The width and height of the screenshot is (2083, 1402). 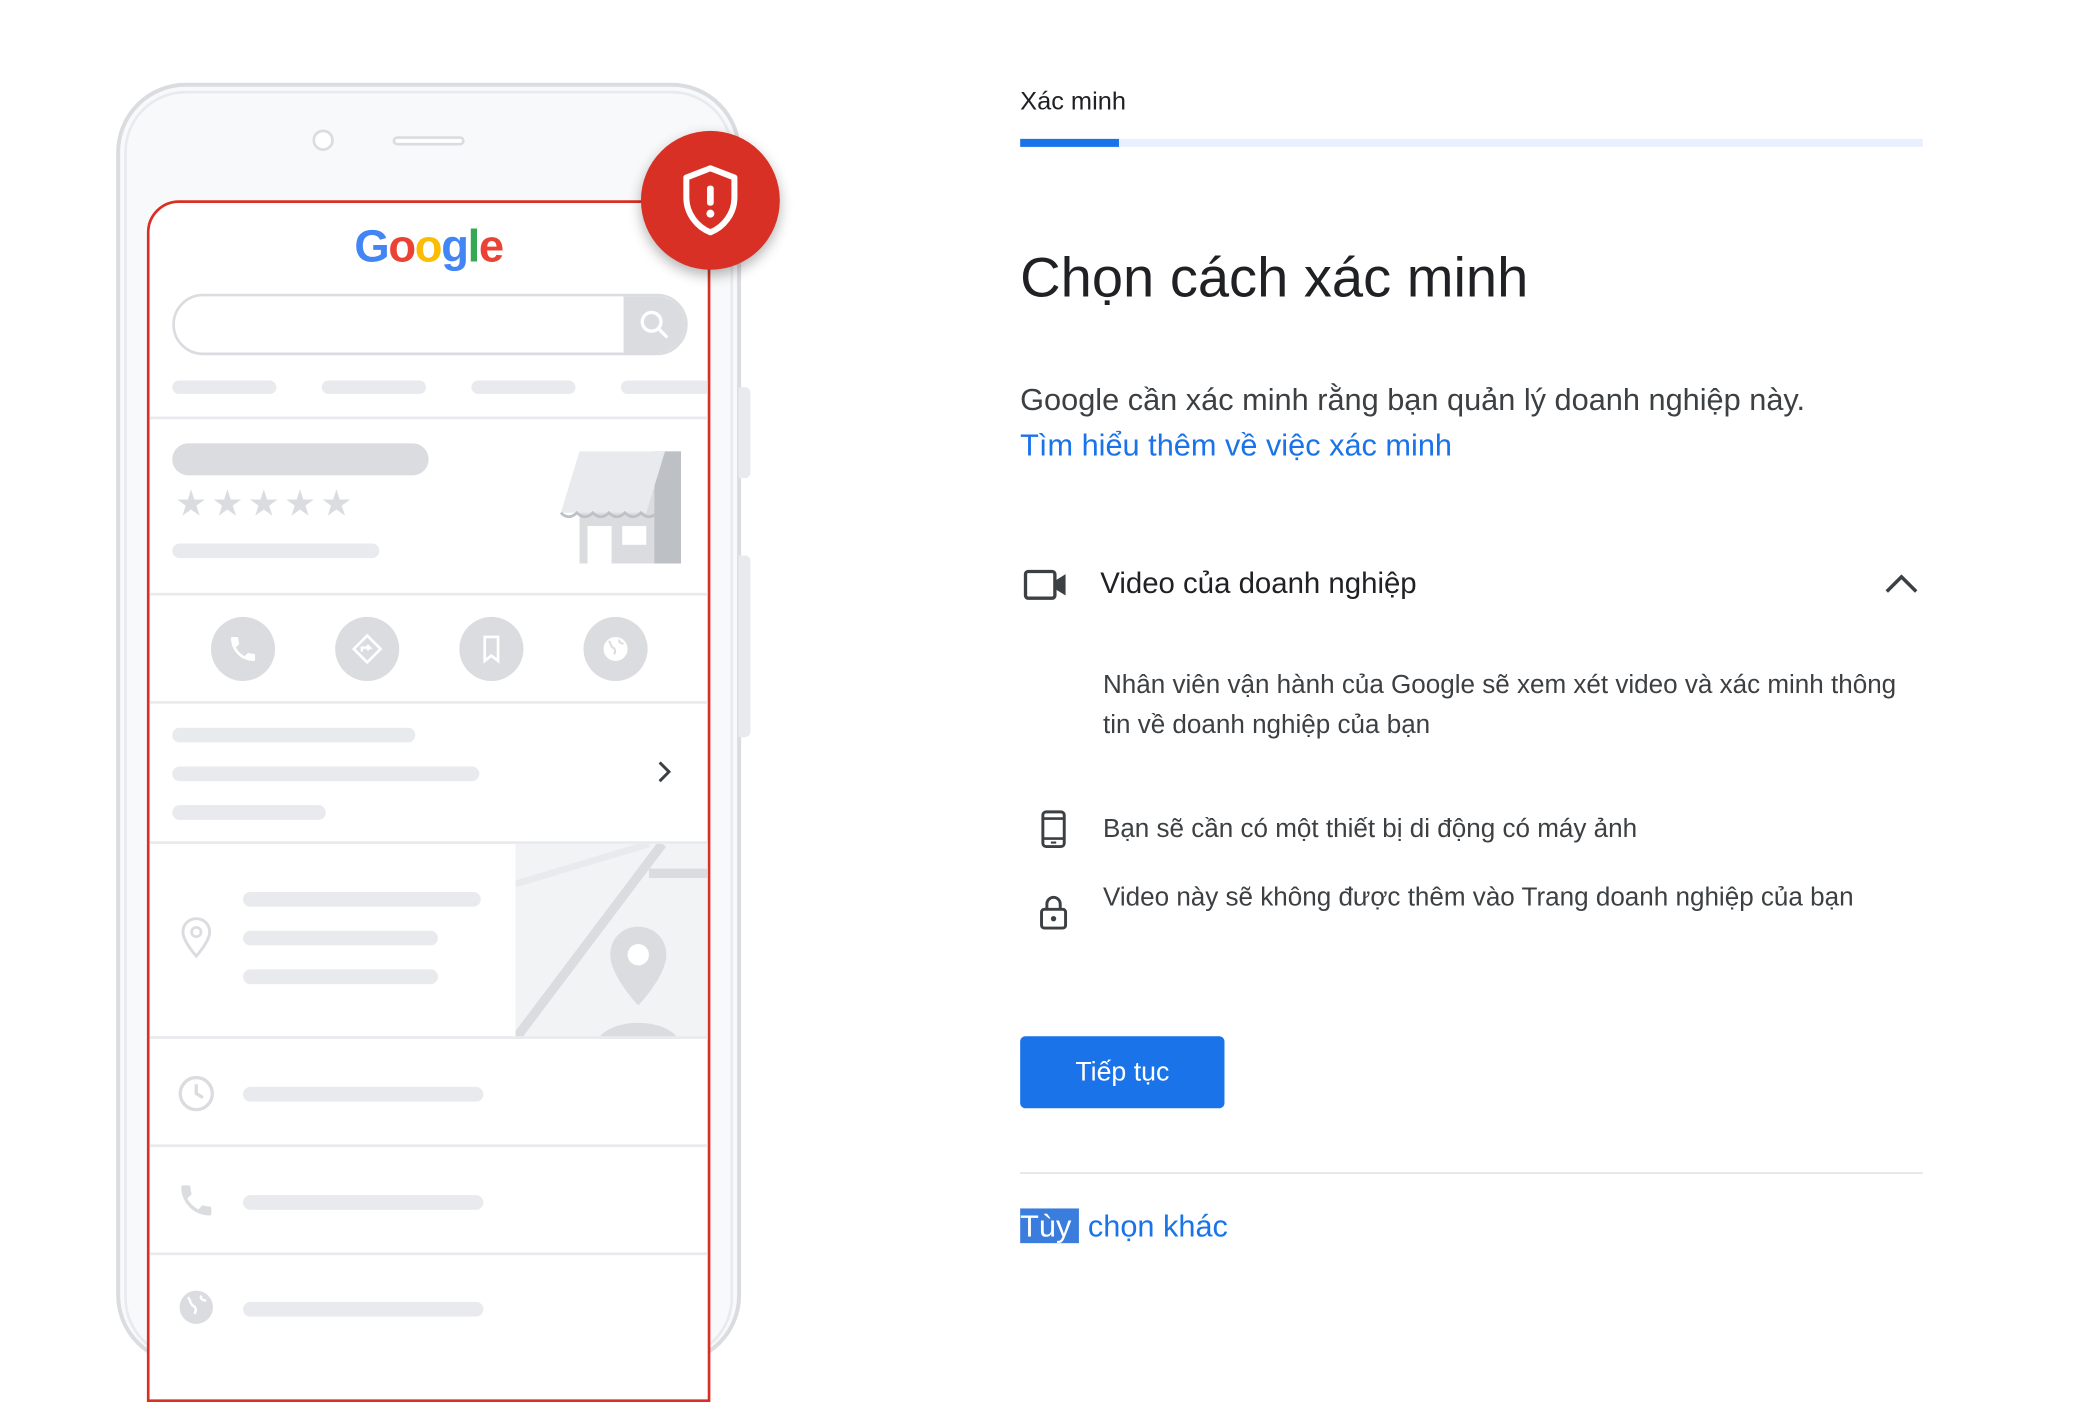 What do you see at coordinates (620, 507) in the screenshot?
I see `storefront-icon` at bounding box center [620, 507].